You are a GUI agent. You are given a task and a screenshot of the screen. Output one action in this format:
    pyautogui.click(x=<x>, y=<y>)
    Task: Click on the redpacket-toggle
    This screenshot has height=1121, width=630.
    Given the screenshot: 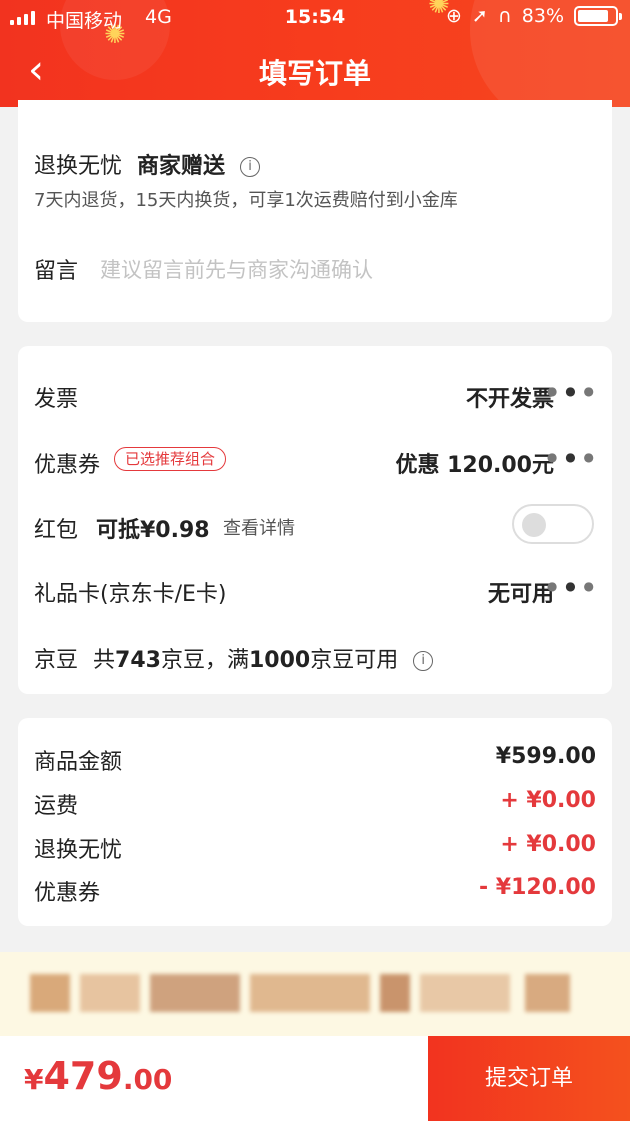 What is the action you would take?
    pyautogui.click(x=553, y=524)
    